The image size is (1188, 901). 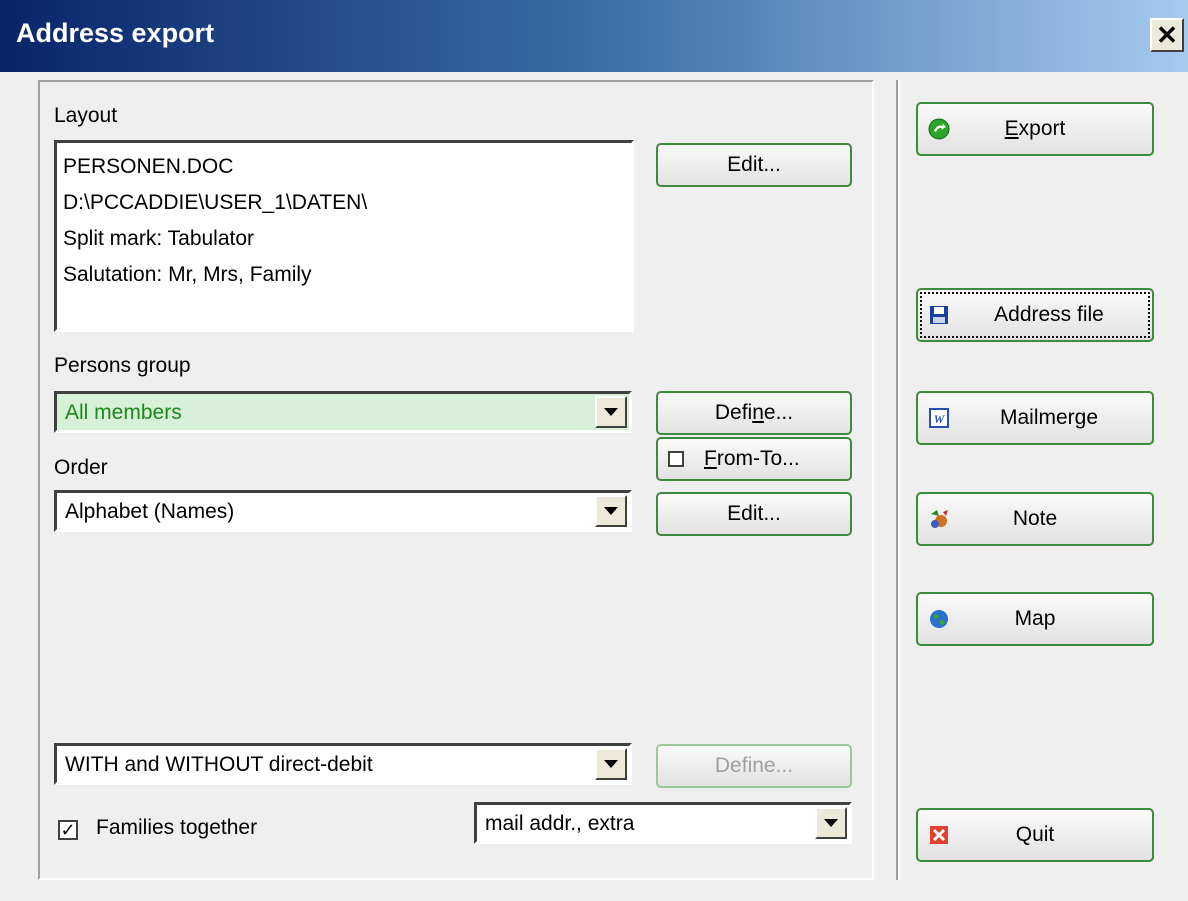 What do you see at coordinates (159, 238) in the screenshot?
I see `layout-line: Split mark: Tabulator` at bounding box center [159, 238].